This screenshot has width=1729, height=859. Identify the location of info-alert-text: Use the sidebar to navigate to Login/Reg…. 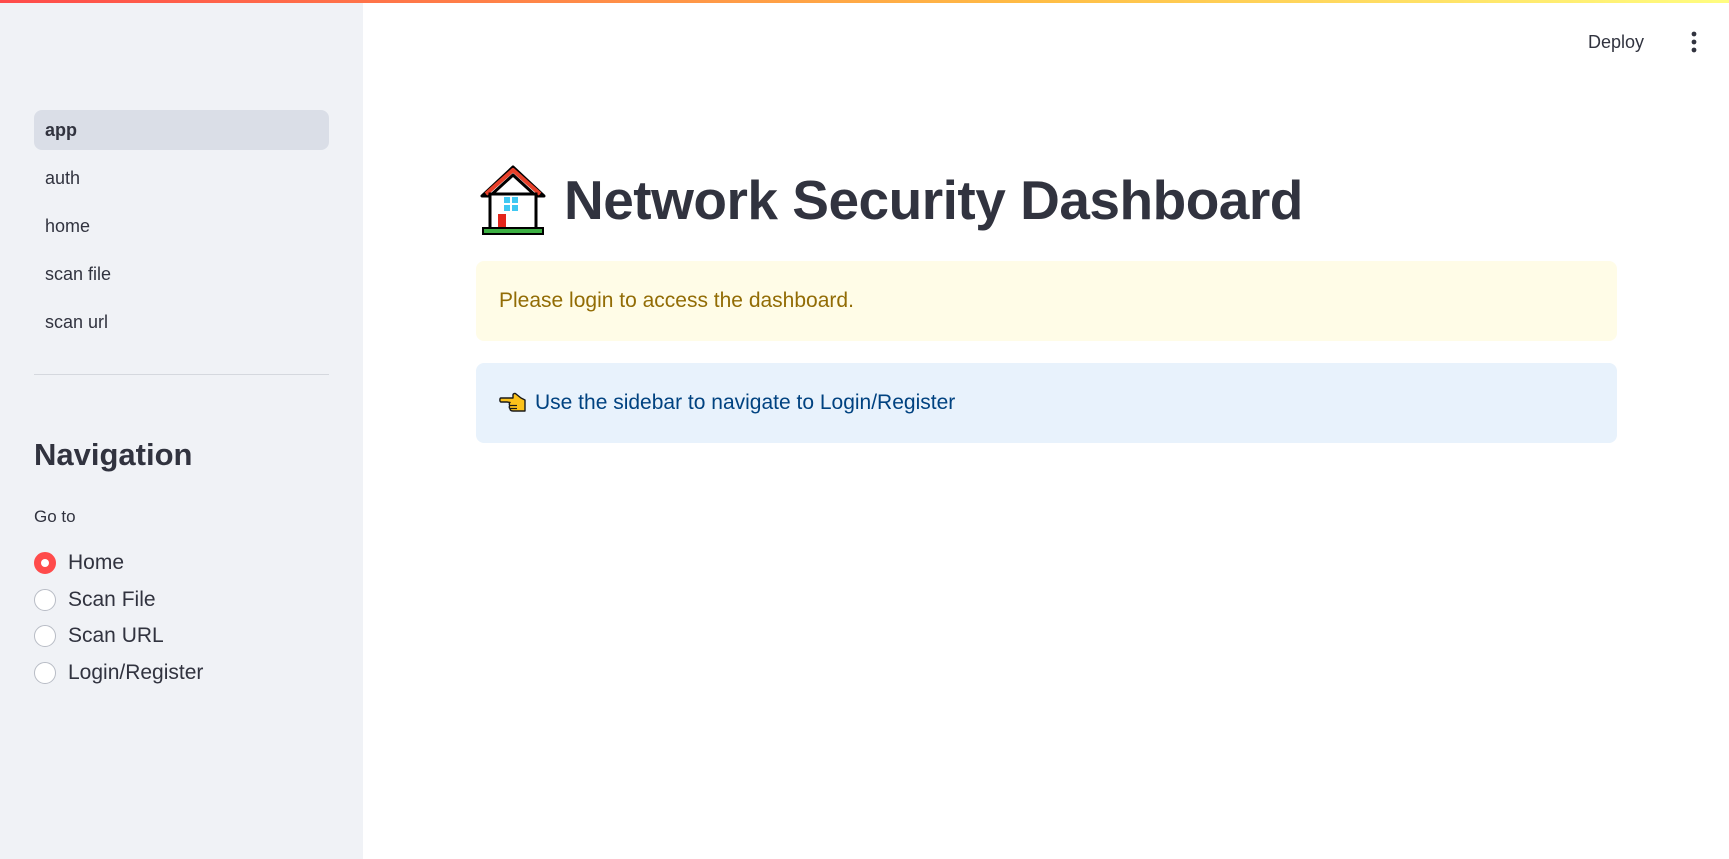
(745, 402).